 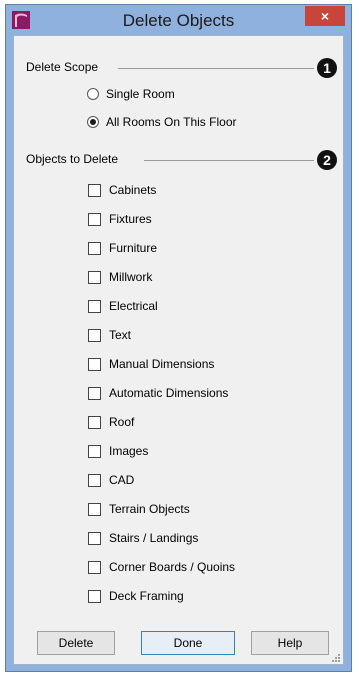 I want to click on checkbox-item-terrain-objects: Terrain Objects, so click(x=139, y=509).